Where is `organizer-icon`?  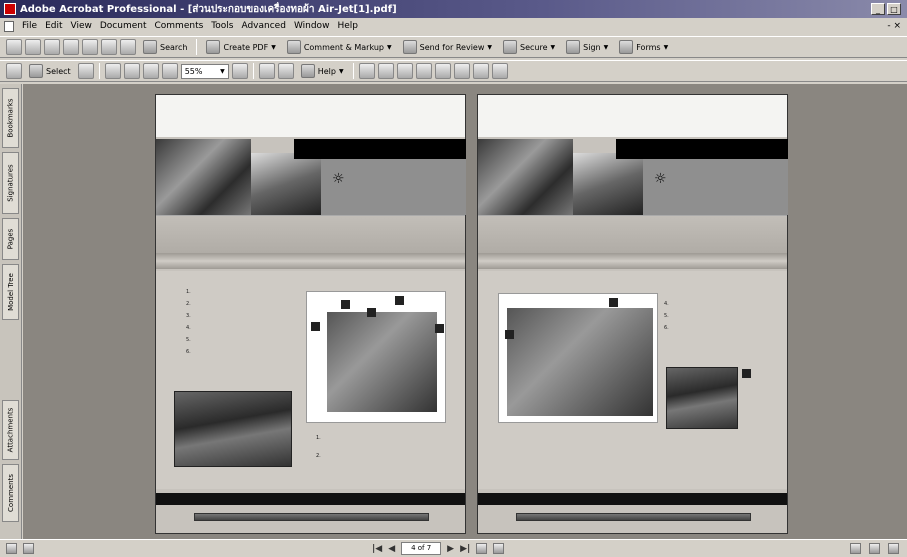 organizer-icon is located at coordinates (128, 47).